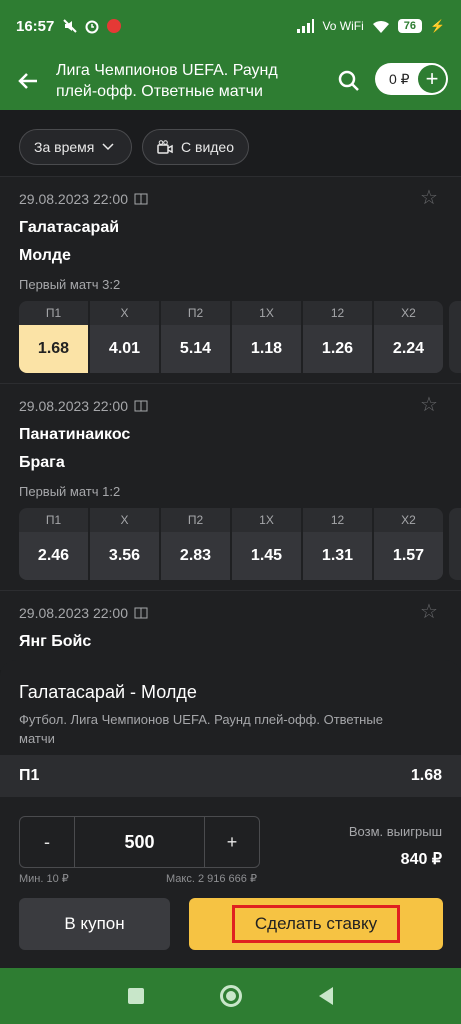 Image resolution: width=461 pixels, height=1024 pixels. Describe the element at coordinates (70, 26) in the screenshot. I see `mute-icon` at that location.